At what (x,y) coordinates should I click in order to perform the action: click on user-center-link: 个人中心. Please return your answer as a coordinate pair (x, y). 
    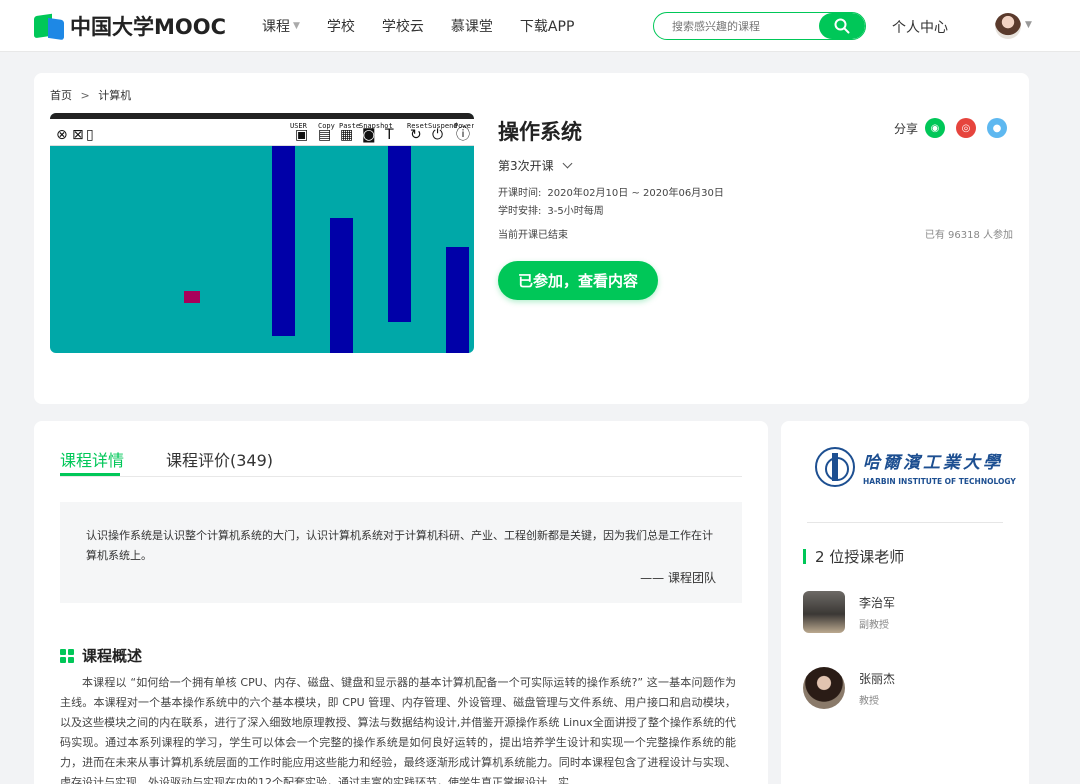
    Looking at the image, I should click on (920, 27).